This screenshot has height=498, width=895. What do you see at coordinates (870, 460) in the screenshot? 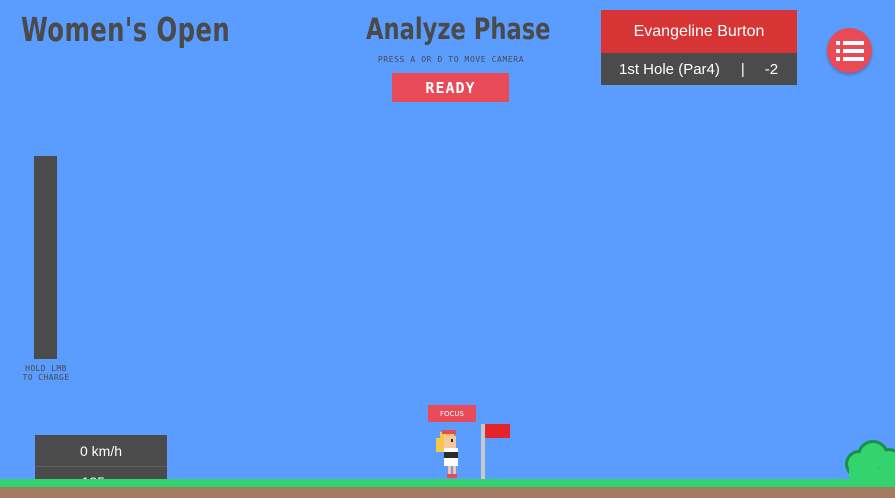
I see `bush-icon` at bounding box center [870, 460].